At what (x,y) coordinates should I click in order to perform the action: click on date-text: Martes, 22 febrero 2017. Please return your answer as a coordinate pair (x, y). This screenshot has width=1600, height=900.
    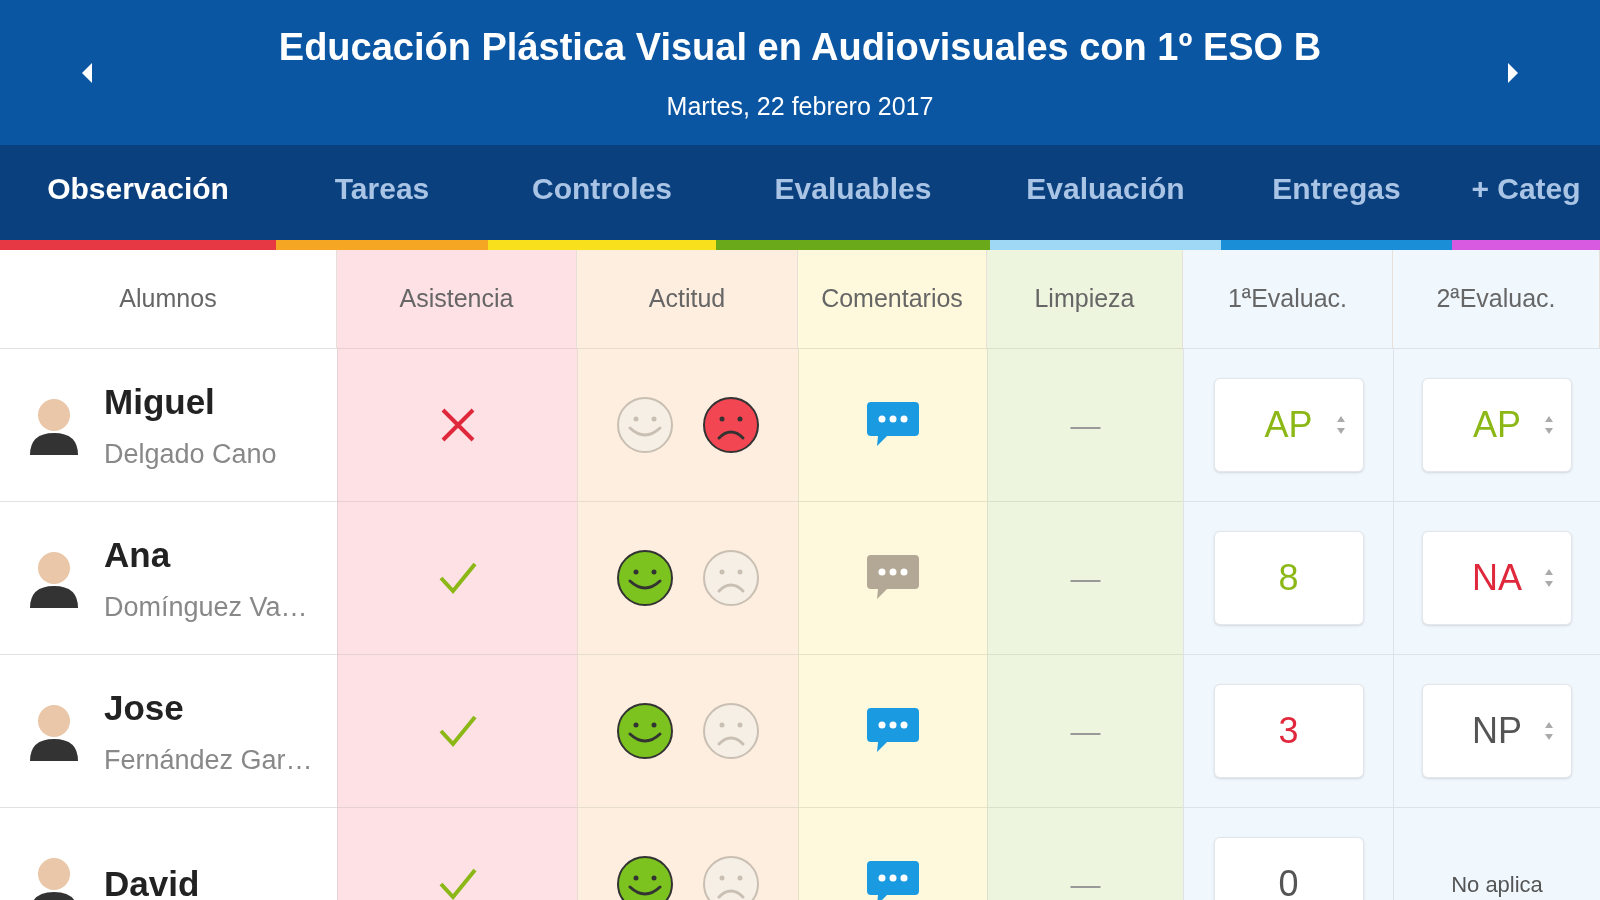
    Looking at the image, I should click on (800, 107).